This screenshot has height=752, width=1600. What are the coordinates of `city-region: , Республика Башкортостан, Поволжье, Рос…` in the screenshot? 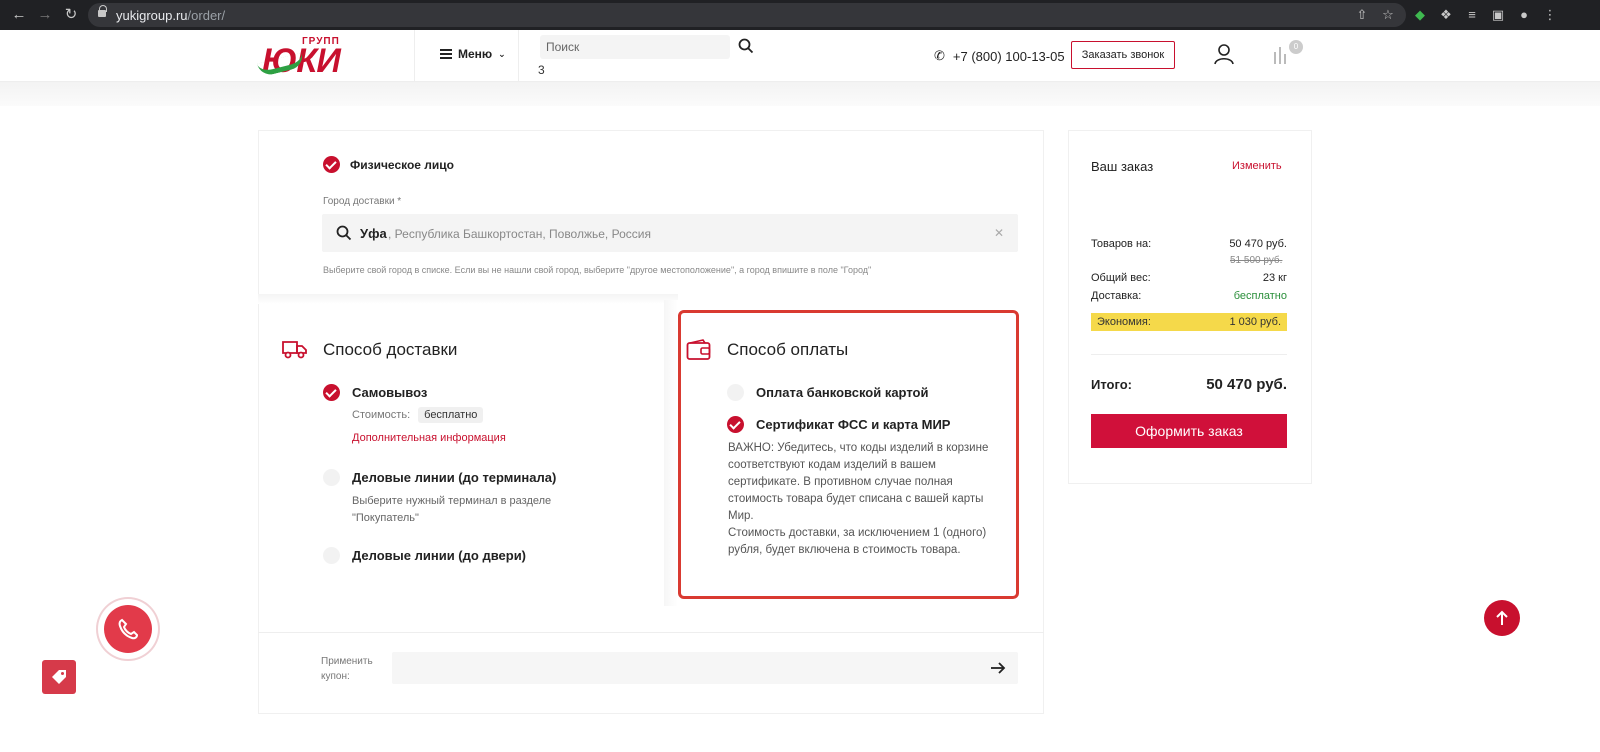 It's located at (519, 234).